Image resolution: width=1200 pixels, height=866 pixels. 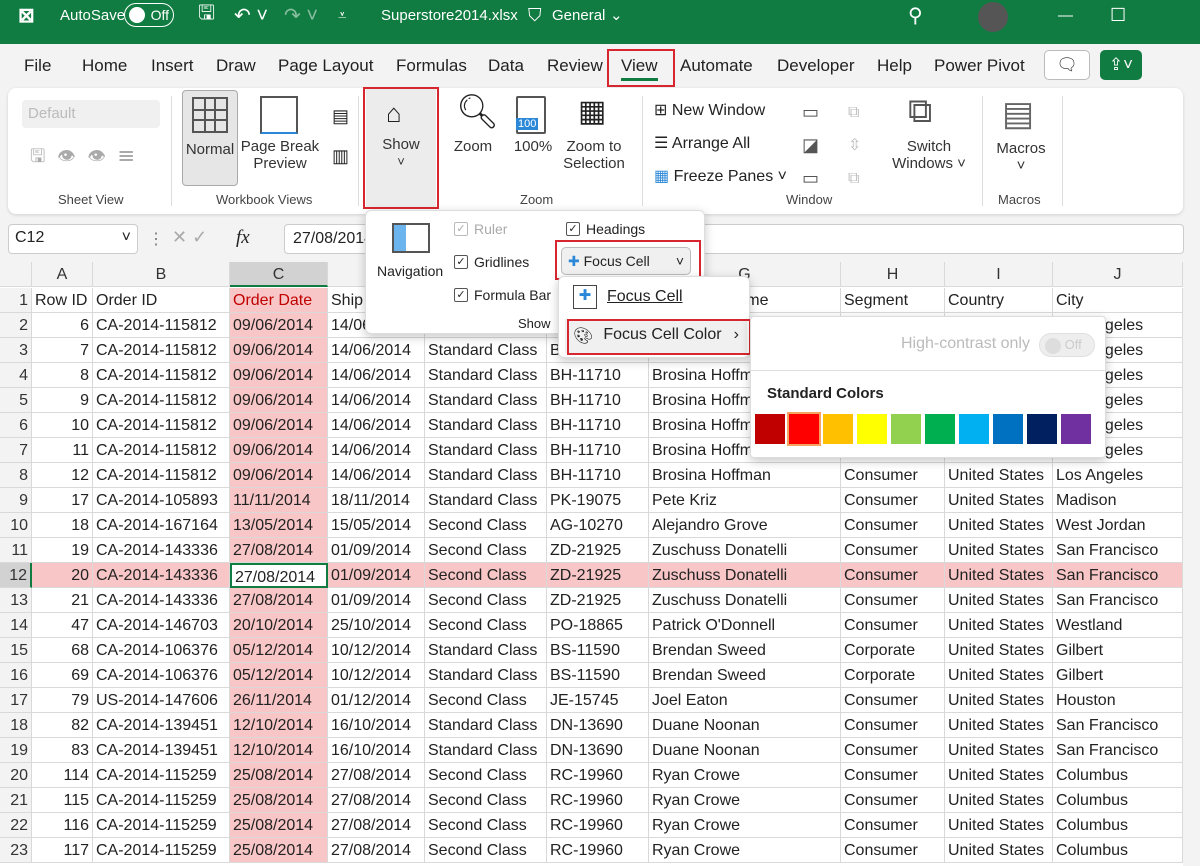 I want to click on side-by-side-icons: ⧉ ⇳ ⧉, so click(x=854, y=145).